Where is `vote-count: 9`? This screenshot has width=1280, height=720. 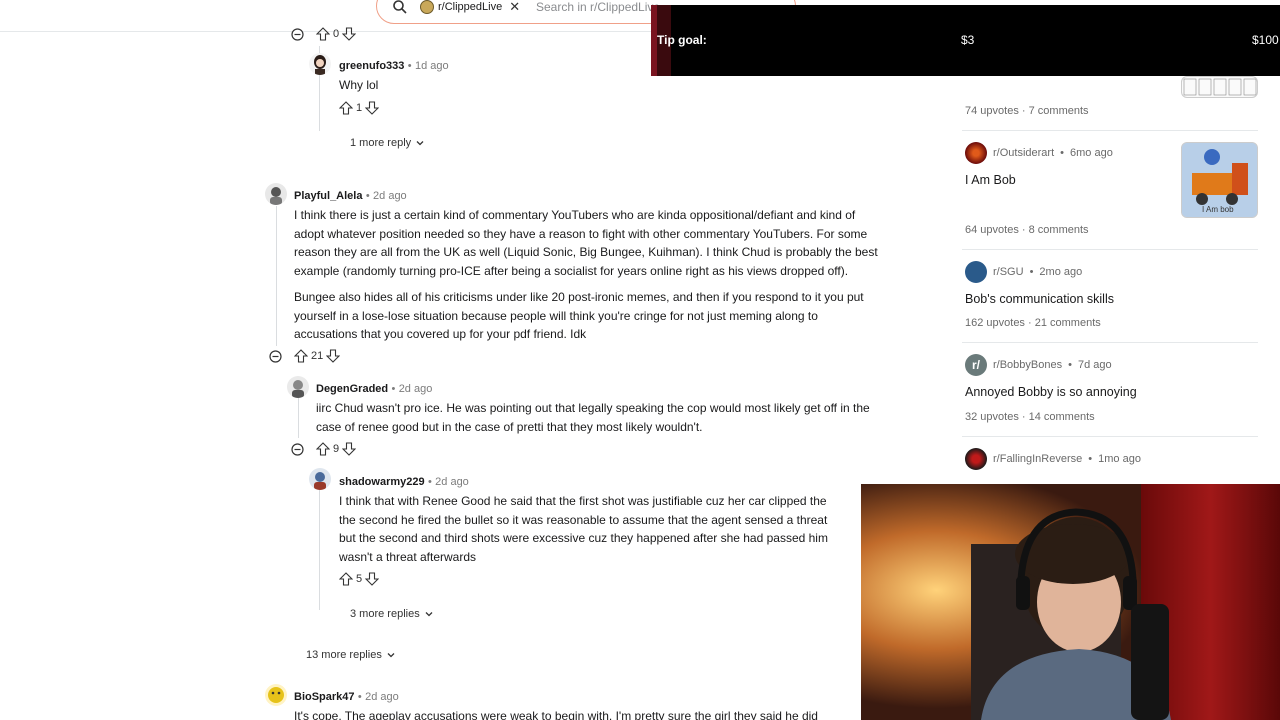 vote-count: 9 is located at coordinates (336, 449).